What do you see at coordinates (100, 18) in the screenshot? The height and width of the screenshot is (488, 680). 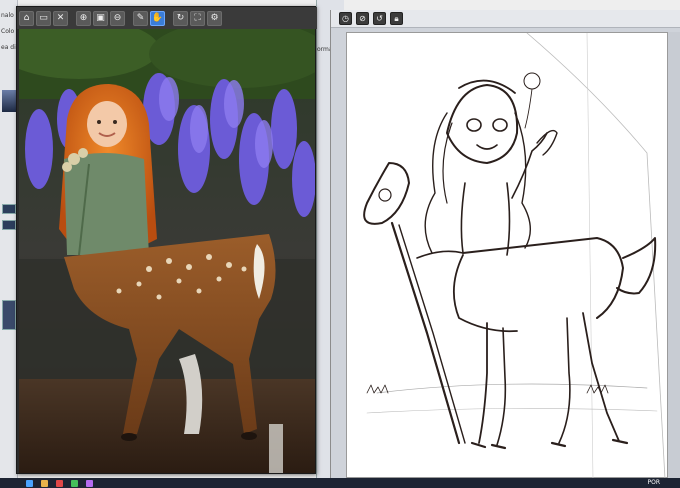 I see `fit-window-icon: ▣` at bounding box center [100, 18].